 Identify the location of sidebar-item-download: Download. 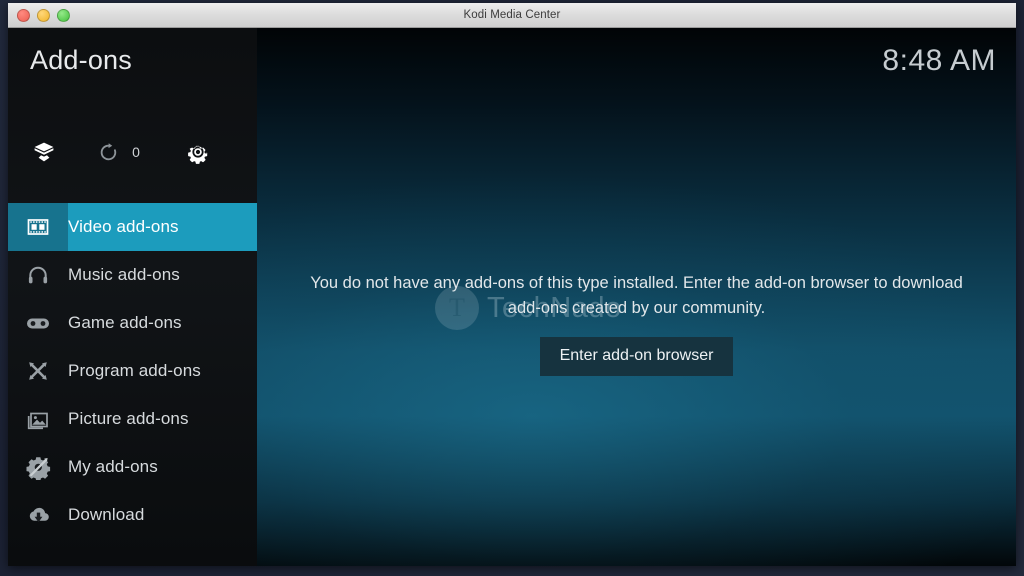
(132, 515).